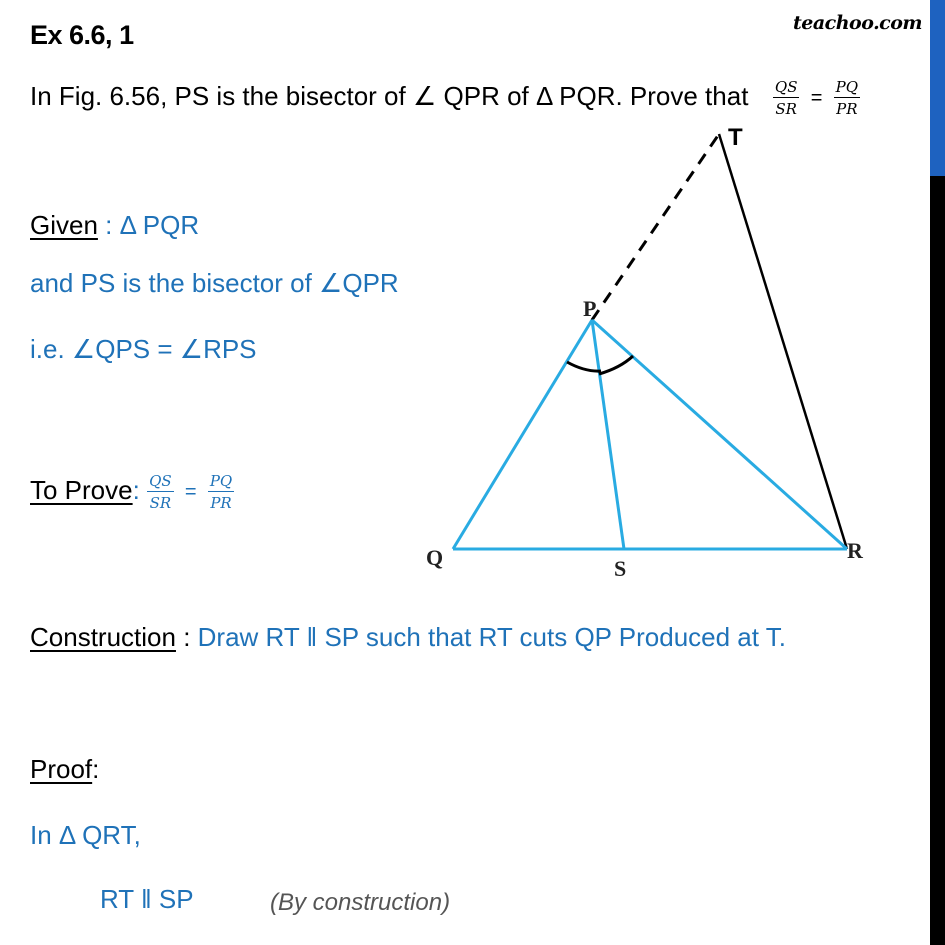 This screenshot has width=945, height=945. I want to click on label-S: S, so click(620, 568).